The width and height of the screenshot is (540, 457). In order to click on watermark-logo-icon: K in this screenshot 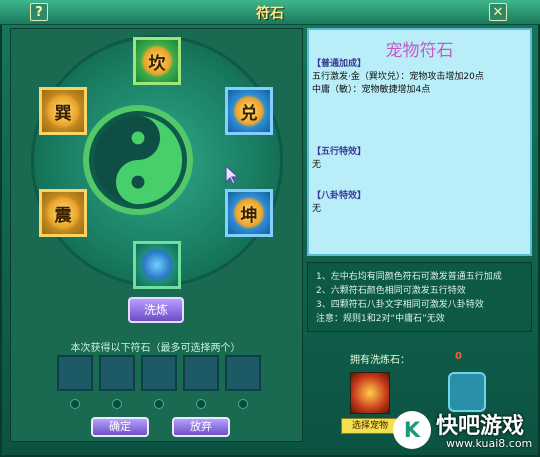, I will do `click(412, 430)`.